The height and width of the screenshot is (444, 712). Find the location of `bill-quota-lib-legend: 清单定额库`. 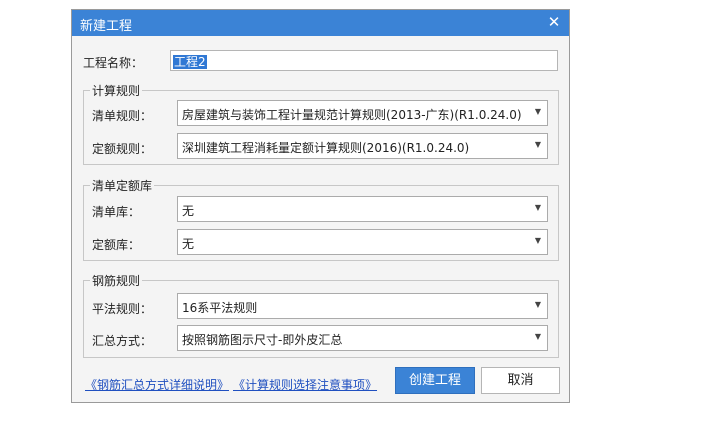

bill-quota-lib-legend: 清单定额库 is located at coordinates (122, 186).